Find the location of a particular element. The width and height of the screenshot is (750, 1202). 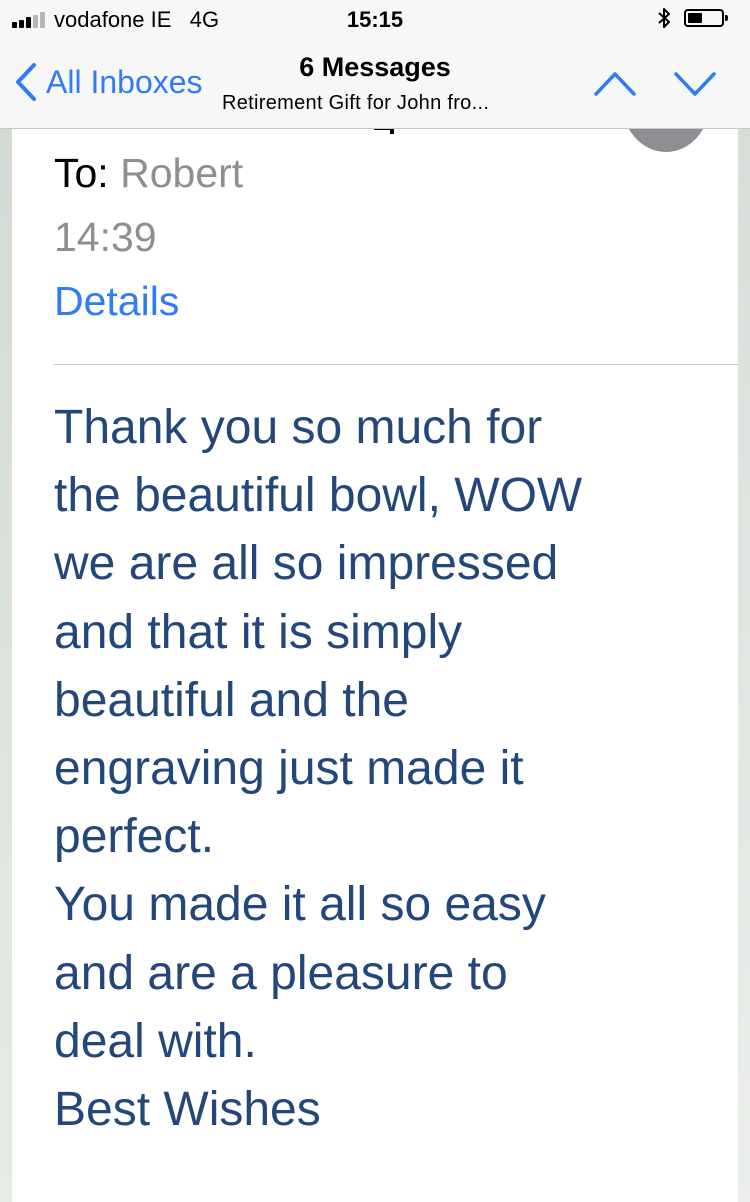

header-divider is located at coordinates (396, 364).